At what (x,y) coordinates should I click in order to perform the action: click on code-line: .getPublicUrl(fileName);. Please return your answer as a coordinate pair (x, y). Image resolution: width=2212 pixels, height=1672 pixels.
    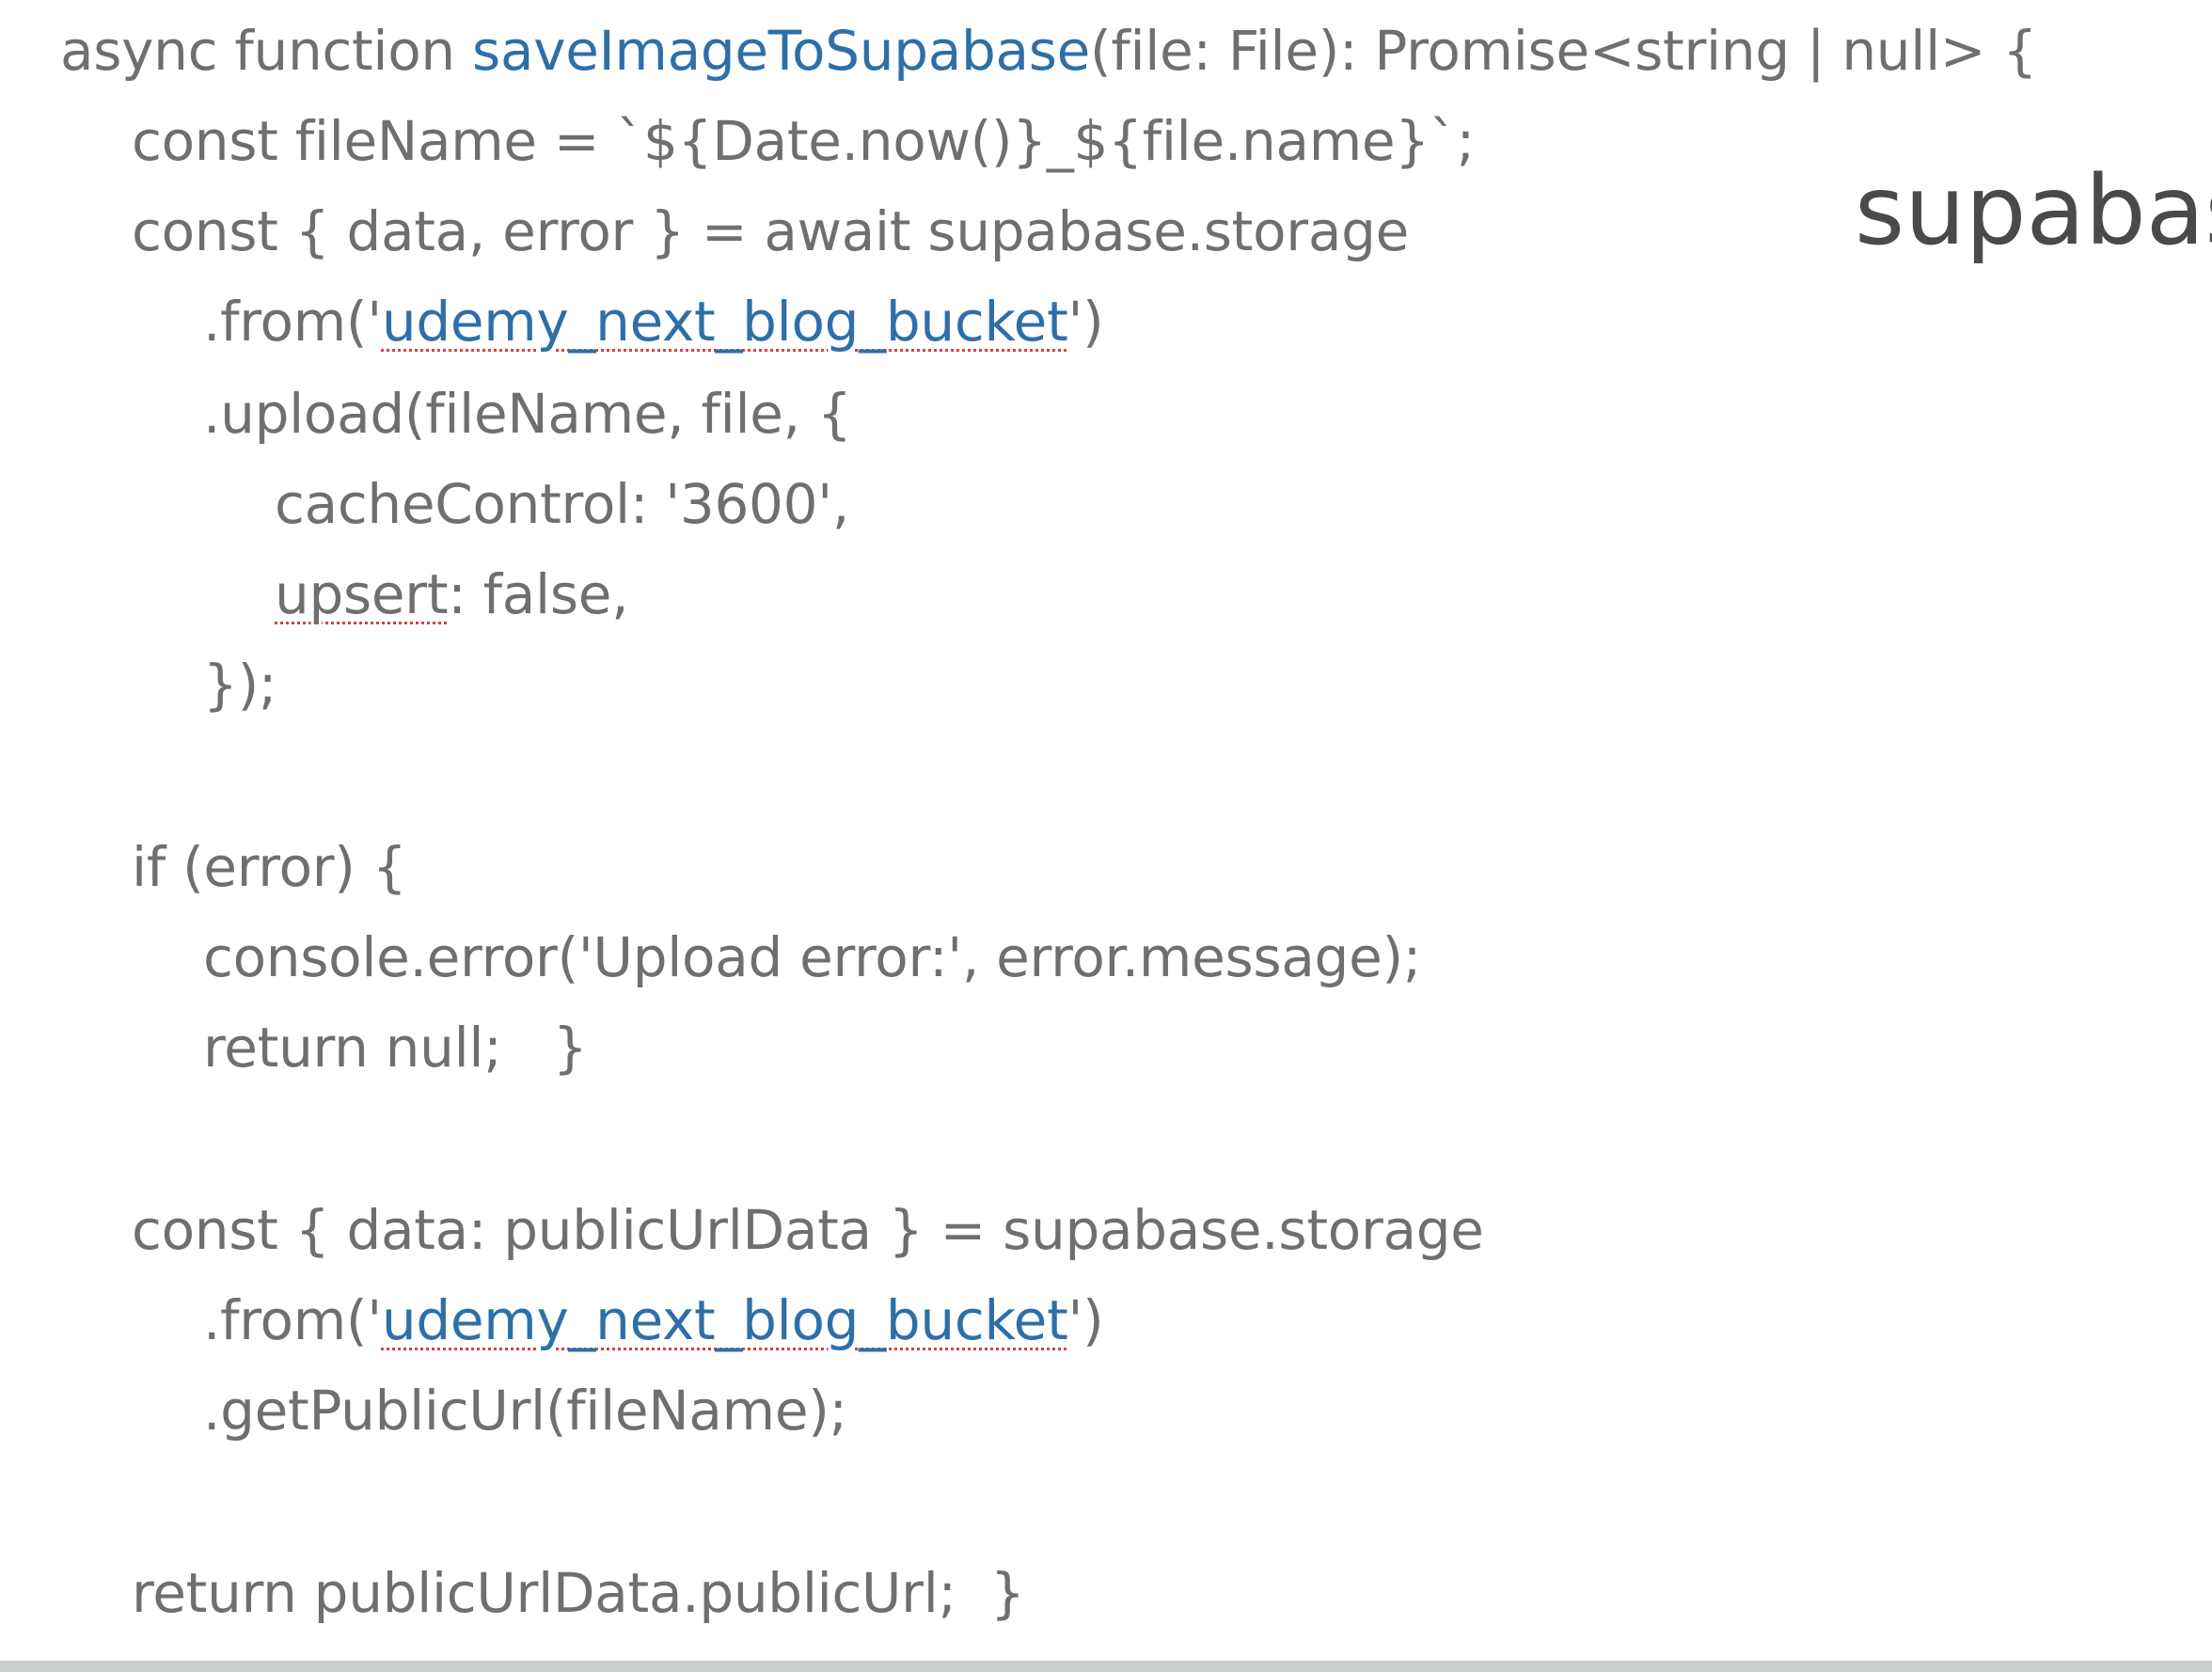
    Looking at the image, I should click on (525, 1410).